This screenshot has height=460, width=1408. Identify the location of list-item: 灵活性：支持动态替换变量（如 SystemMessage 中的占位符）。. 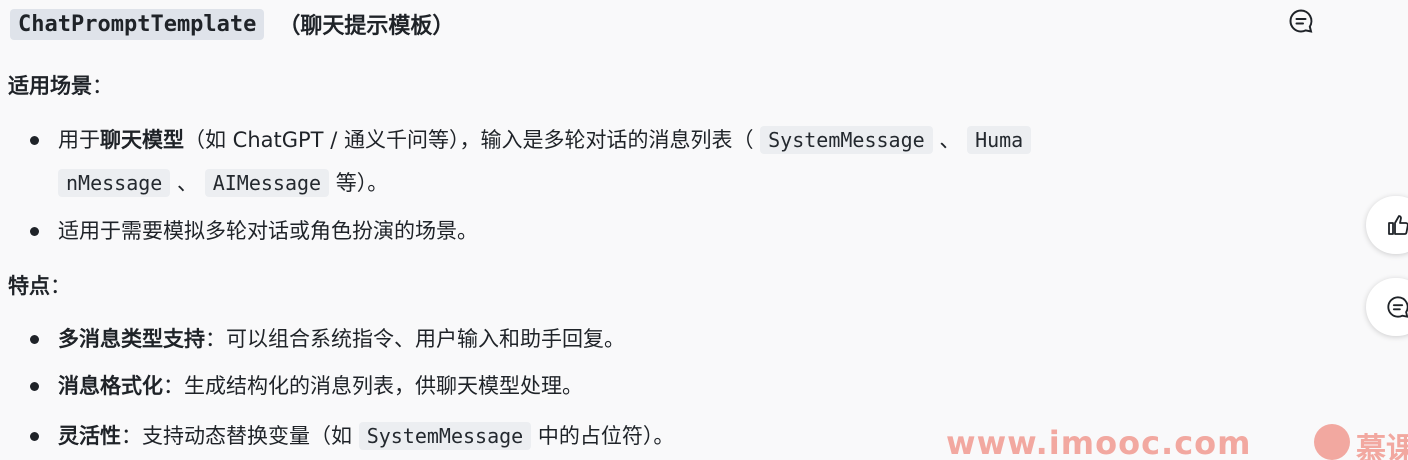
(366, 436).